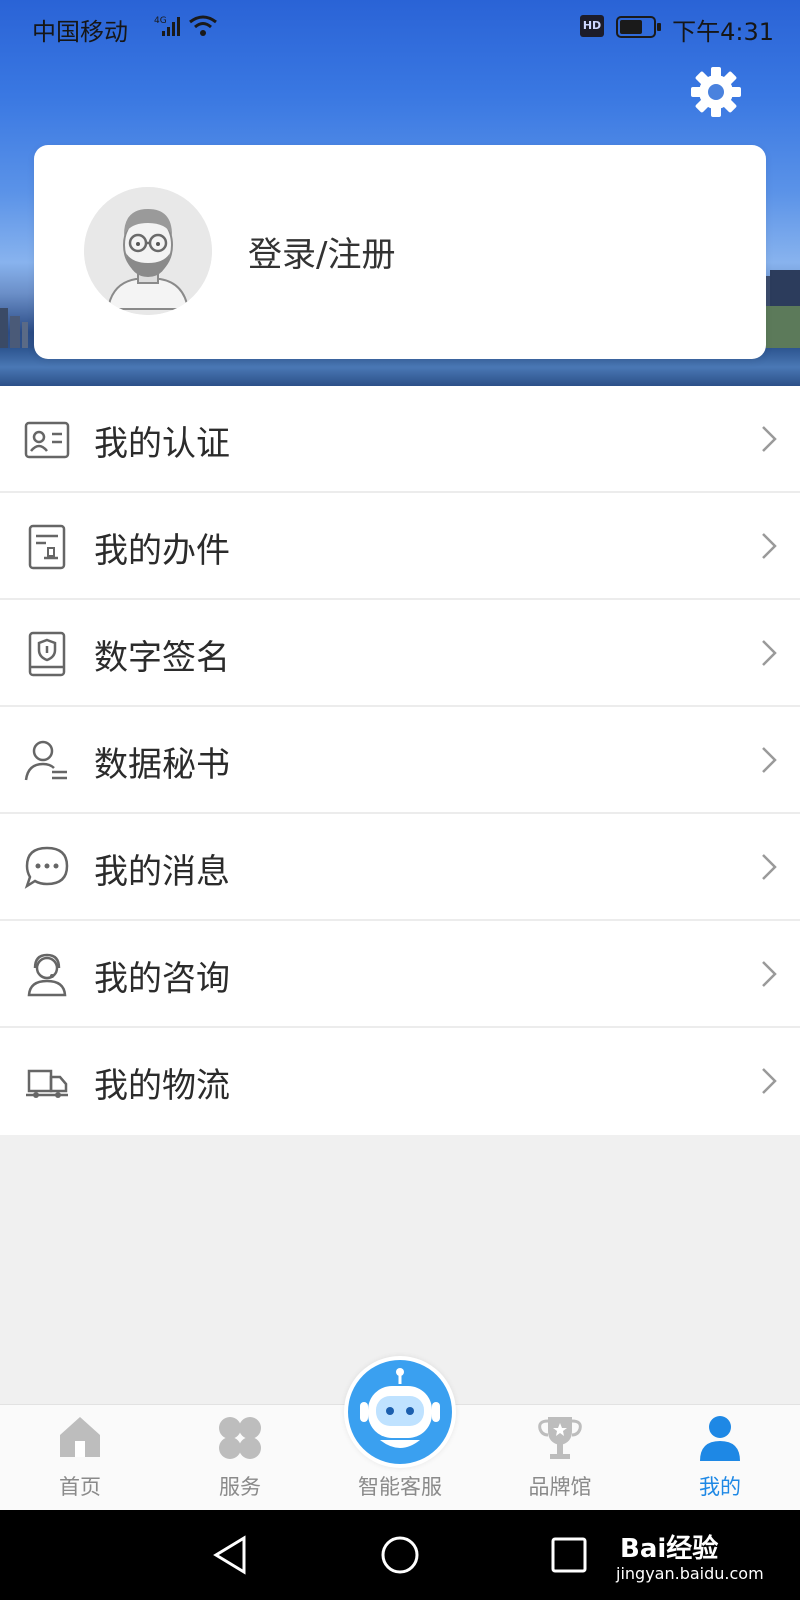 The width and height of the screenshot is (800, 1600). Describe the element at coordinates (400, 974) in the screenshot. I see `menu-item-my-consultation: 我的咨询` at that location.